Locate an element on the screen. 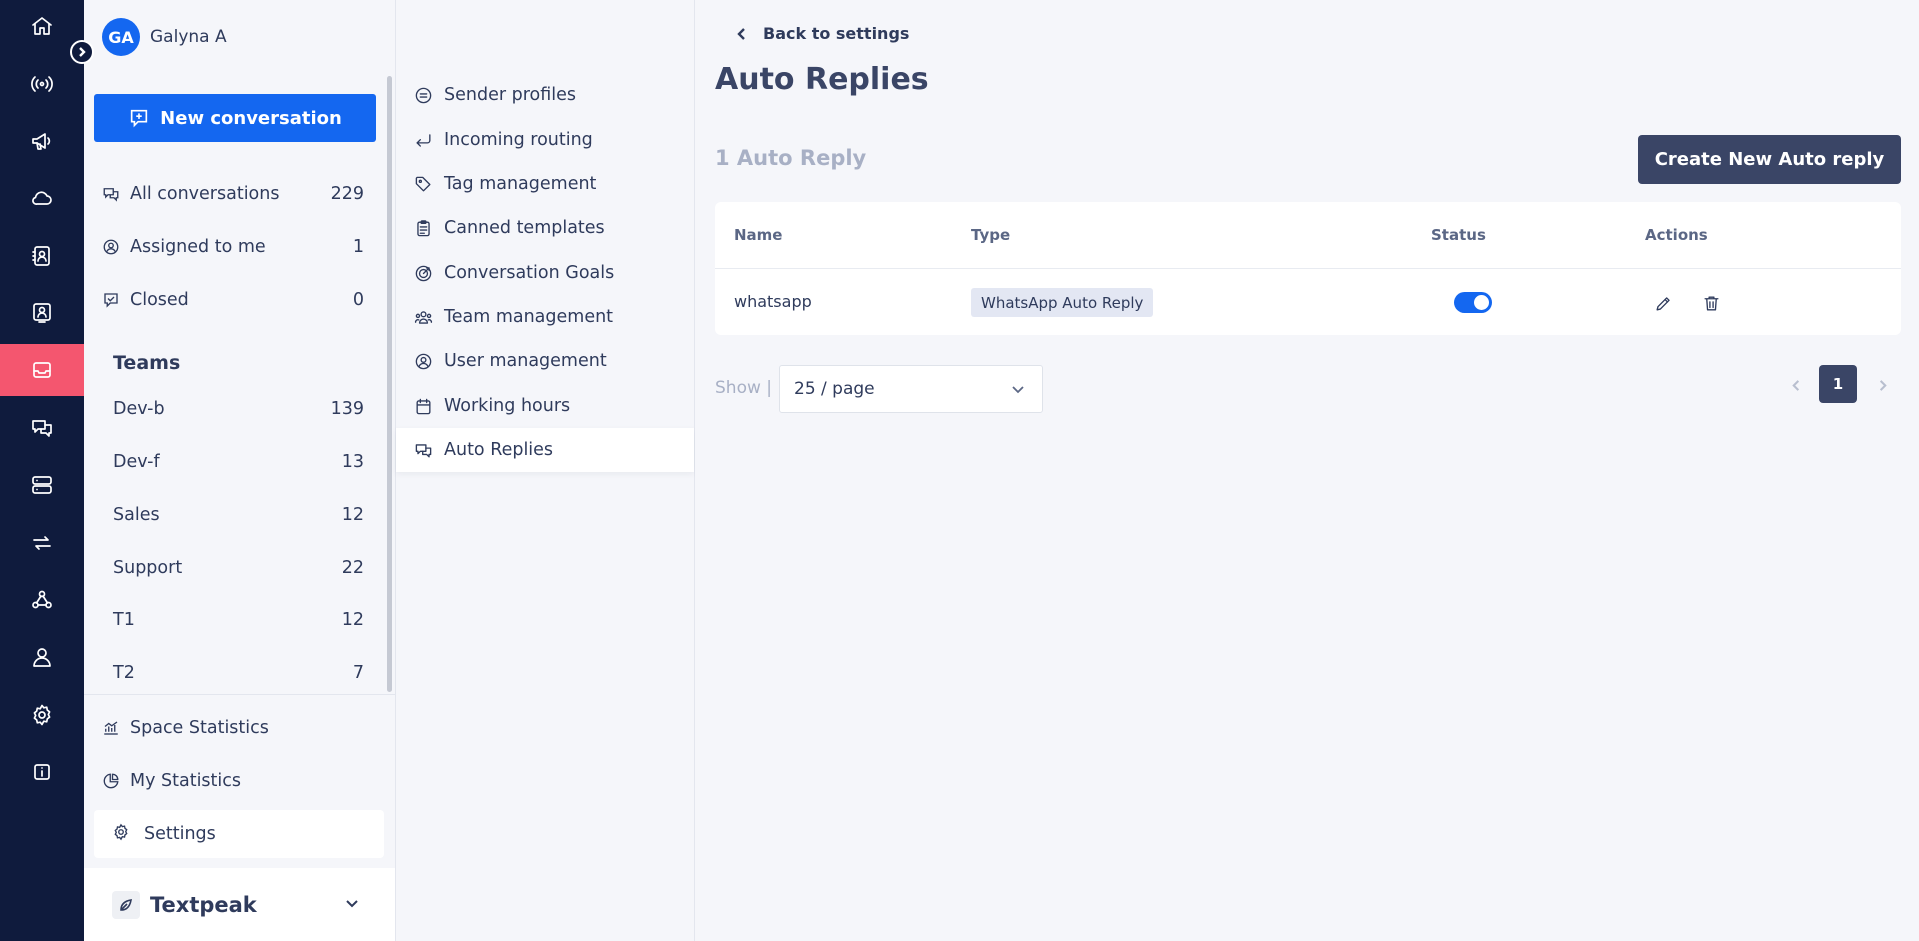 The width and height of the screenshot is (1919, 941). back-to-settings-link: Back to settings is located at coordinates (822, 33).